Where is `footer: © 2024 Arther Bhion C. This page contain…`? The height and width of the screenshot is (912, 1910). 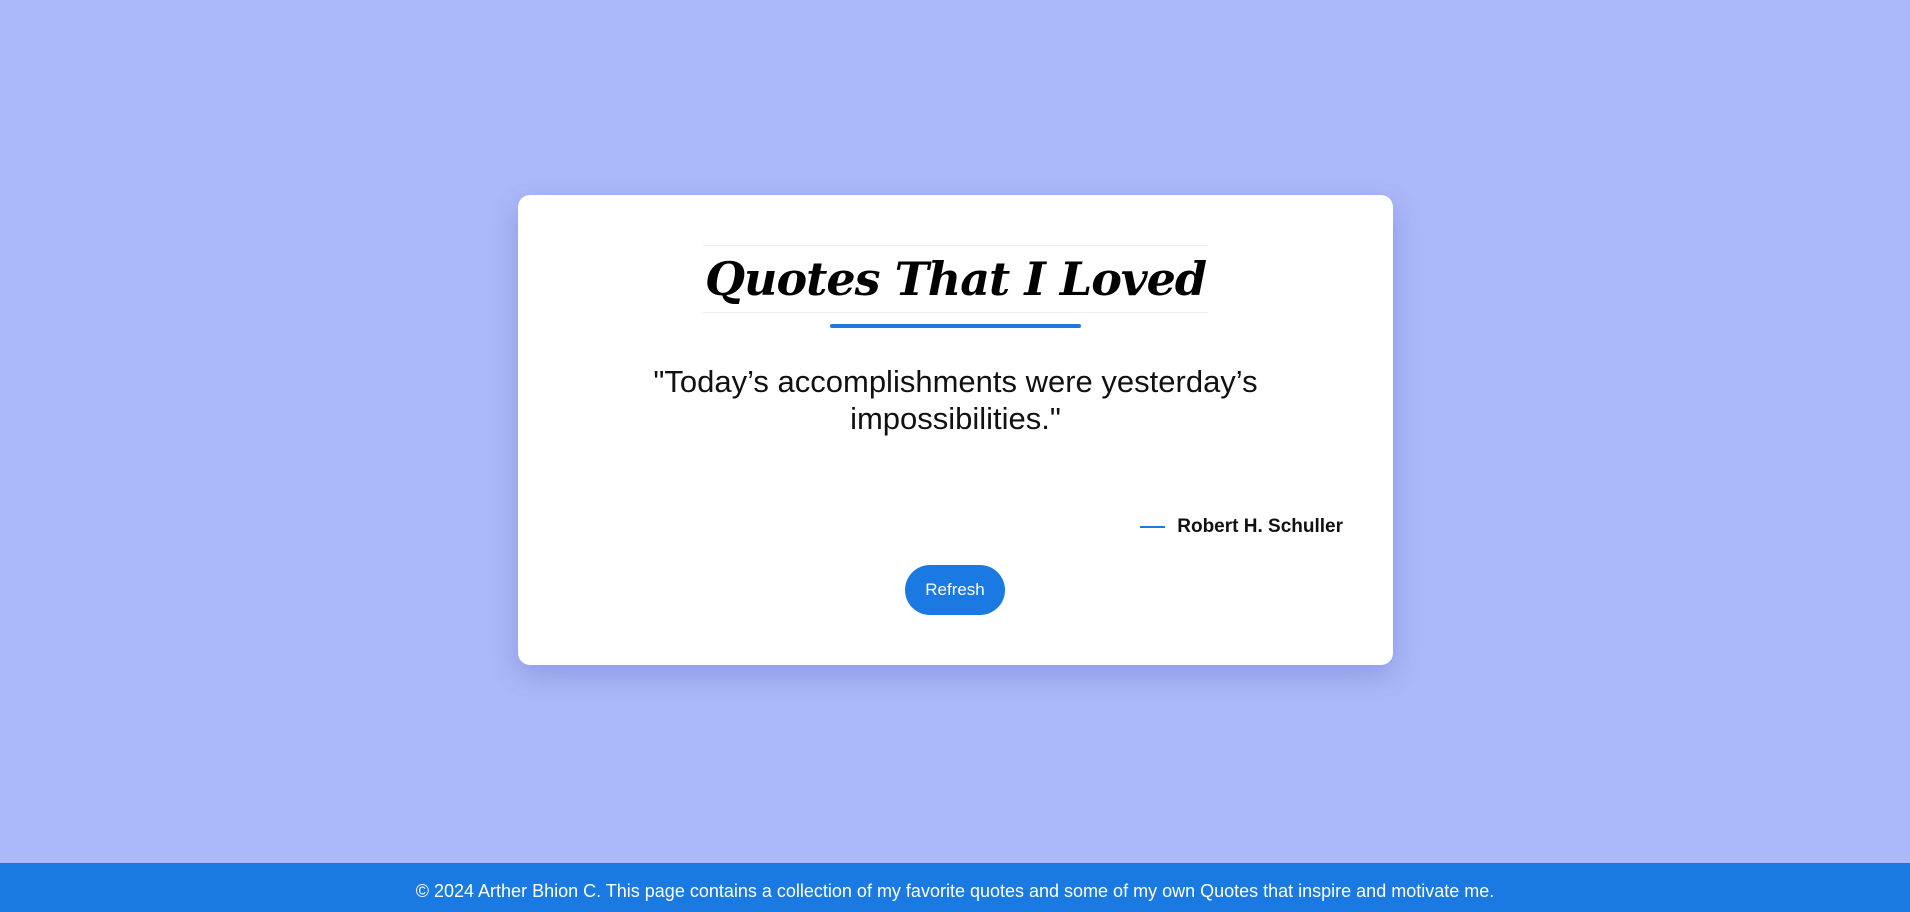 footer: © 2024 Arther Bhion C. This page contain… is located at coordinates (955, 887).